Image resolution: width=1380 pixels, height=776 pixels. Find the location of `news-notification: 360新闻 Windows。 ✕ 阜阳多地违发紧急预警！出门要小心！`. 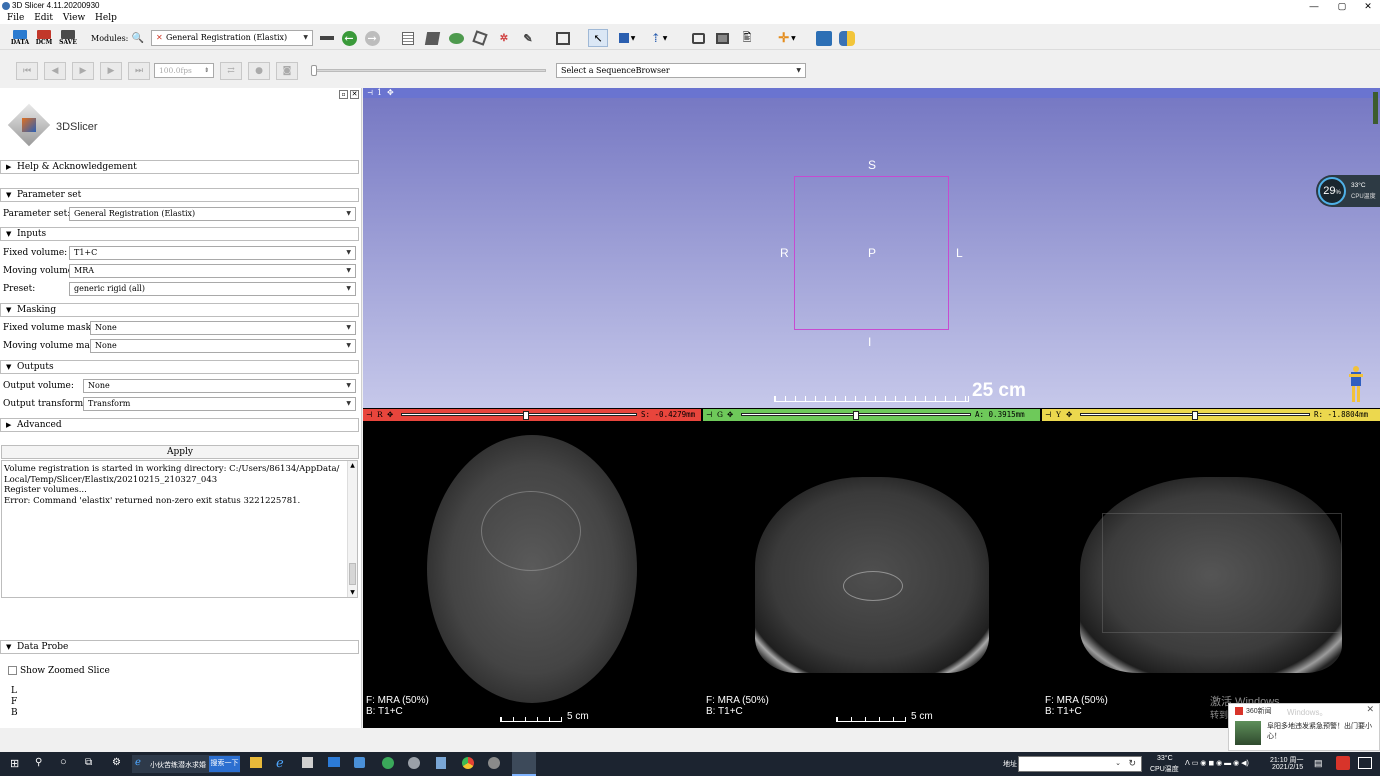

news-notification: 360新闻 Windows。 ✕ 阜阳多地违发紧急预警！出门要小心！ is located at coordinates (1304, 727).